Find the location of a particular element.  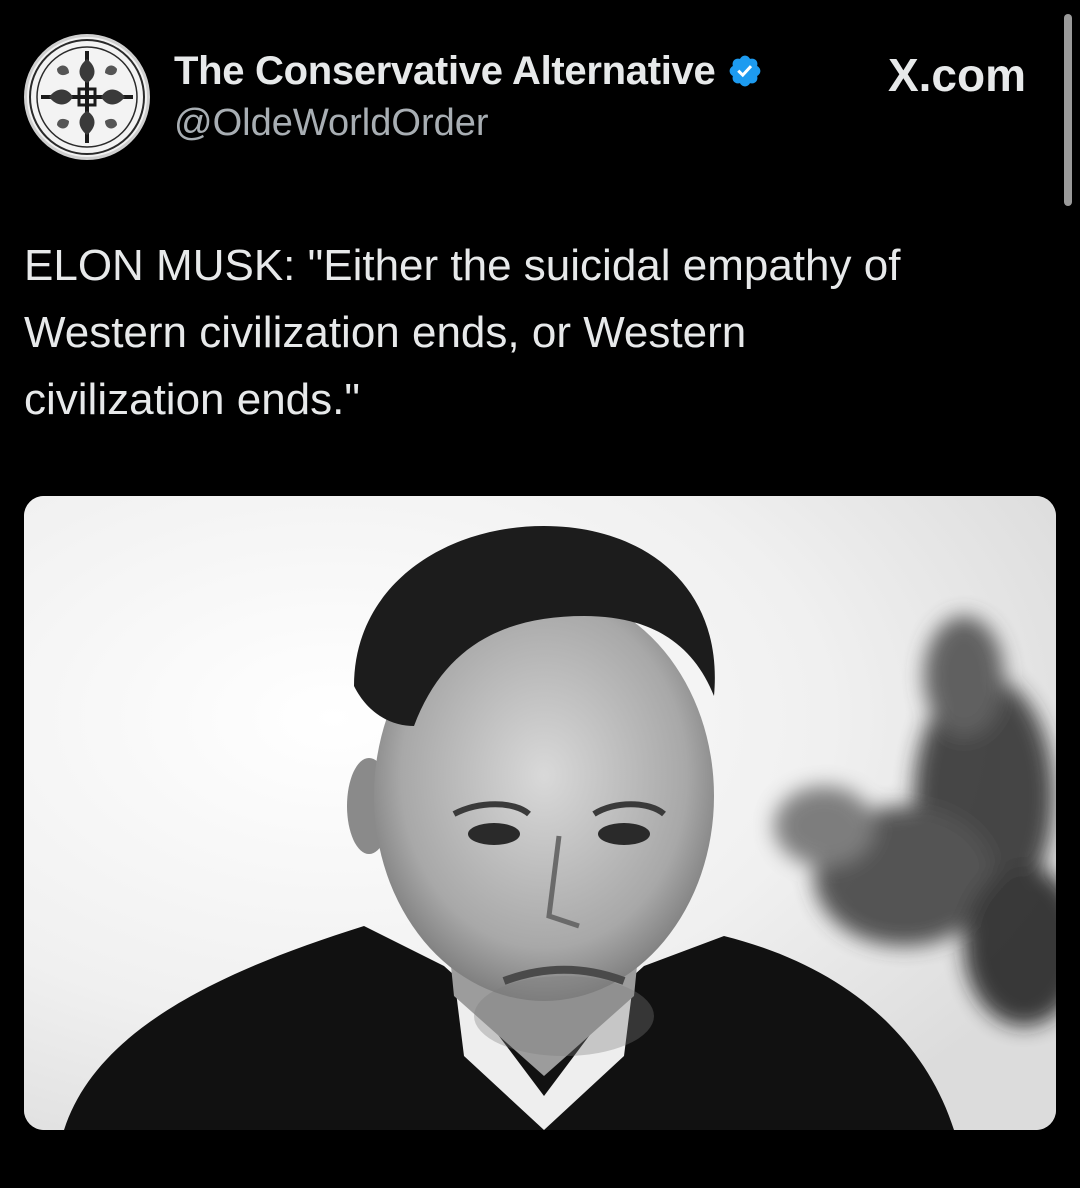

avatar is located at coordinates (87, 97).